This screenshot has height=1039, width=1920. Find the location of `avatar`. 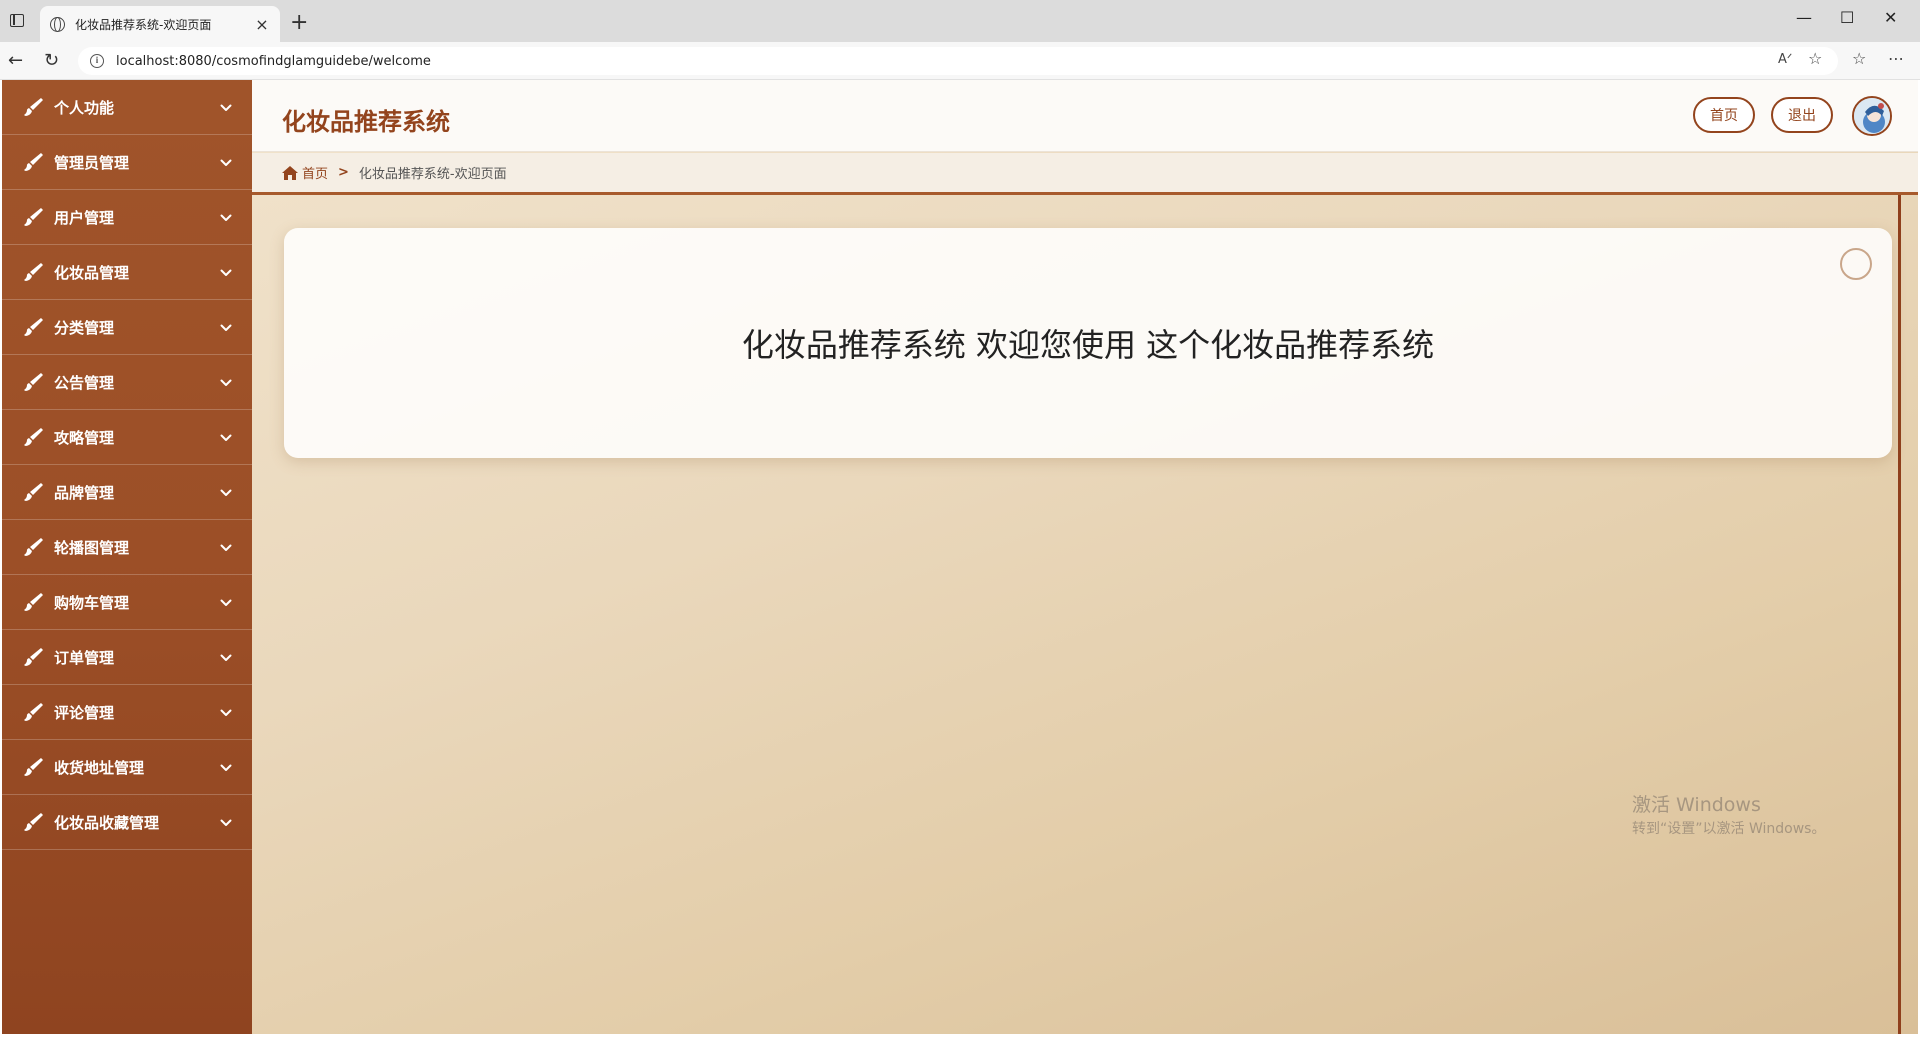

avatar is located at coordinates (1872, 116).